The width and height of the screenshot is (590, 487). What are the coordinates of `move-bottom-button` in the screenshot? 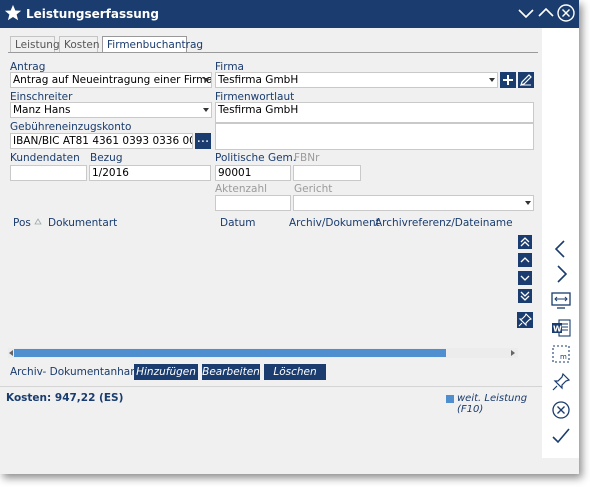 It's located at (525, 296).